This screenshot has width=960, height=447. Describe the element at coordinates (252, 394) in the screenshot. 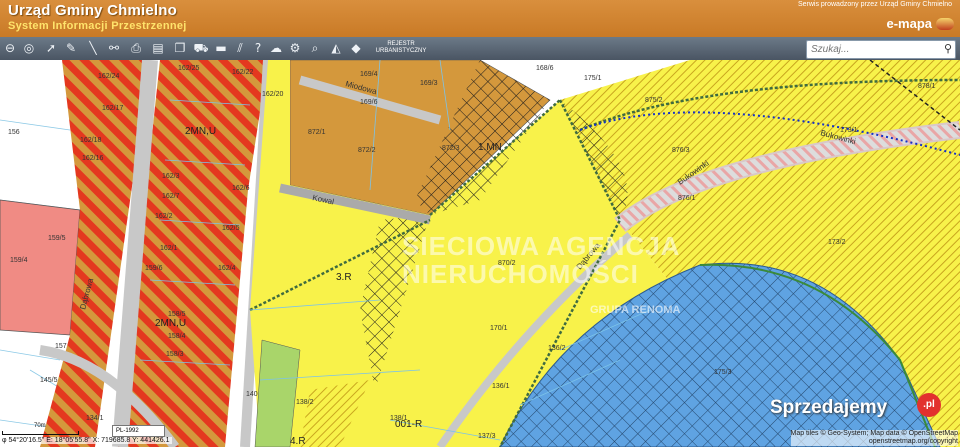

I see `parcel-label: 140` at that location.